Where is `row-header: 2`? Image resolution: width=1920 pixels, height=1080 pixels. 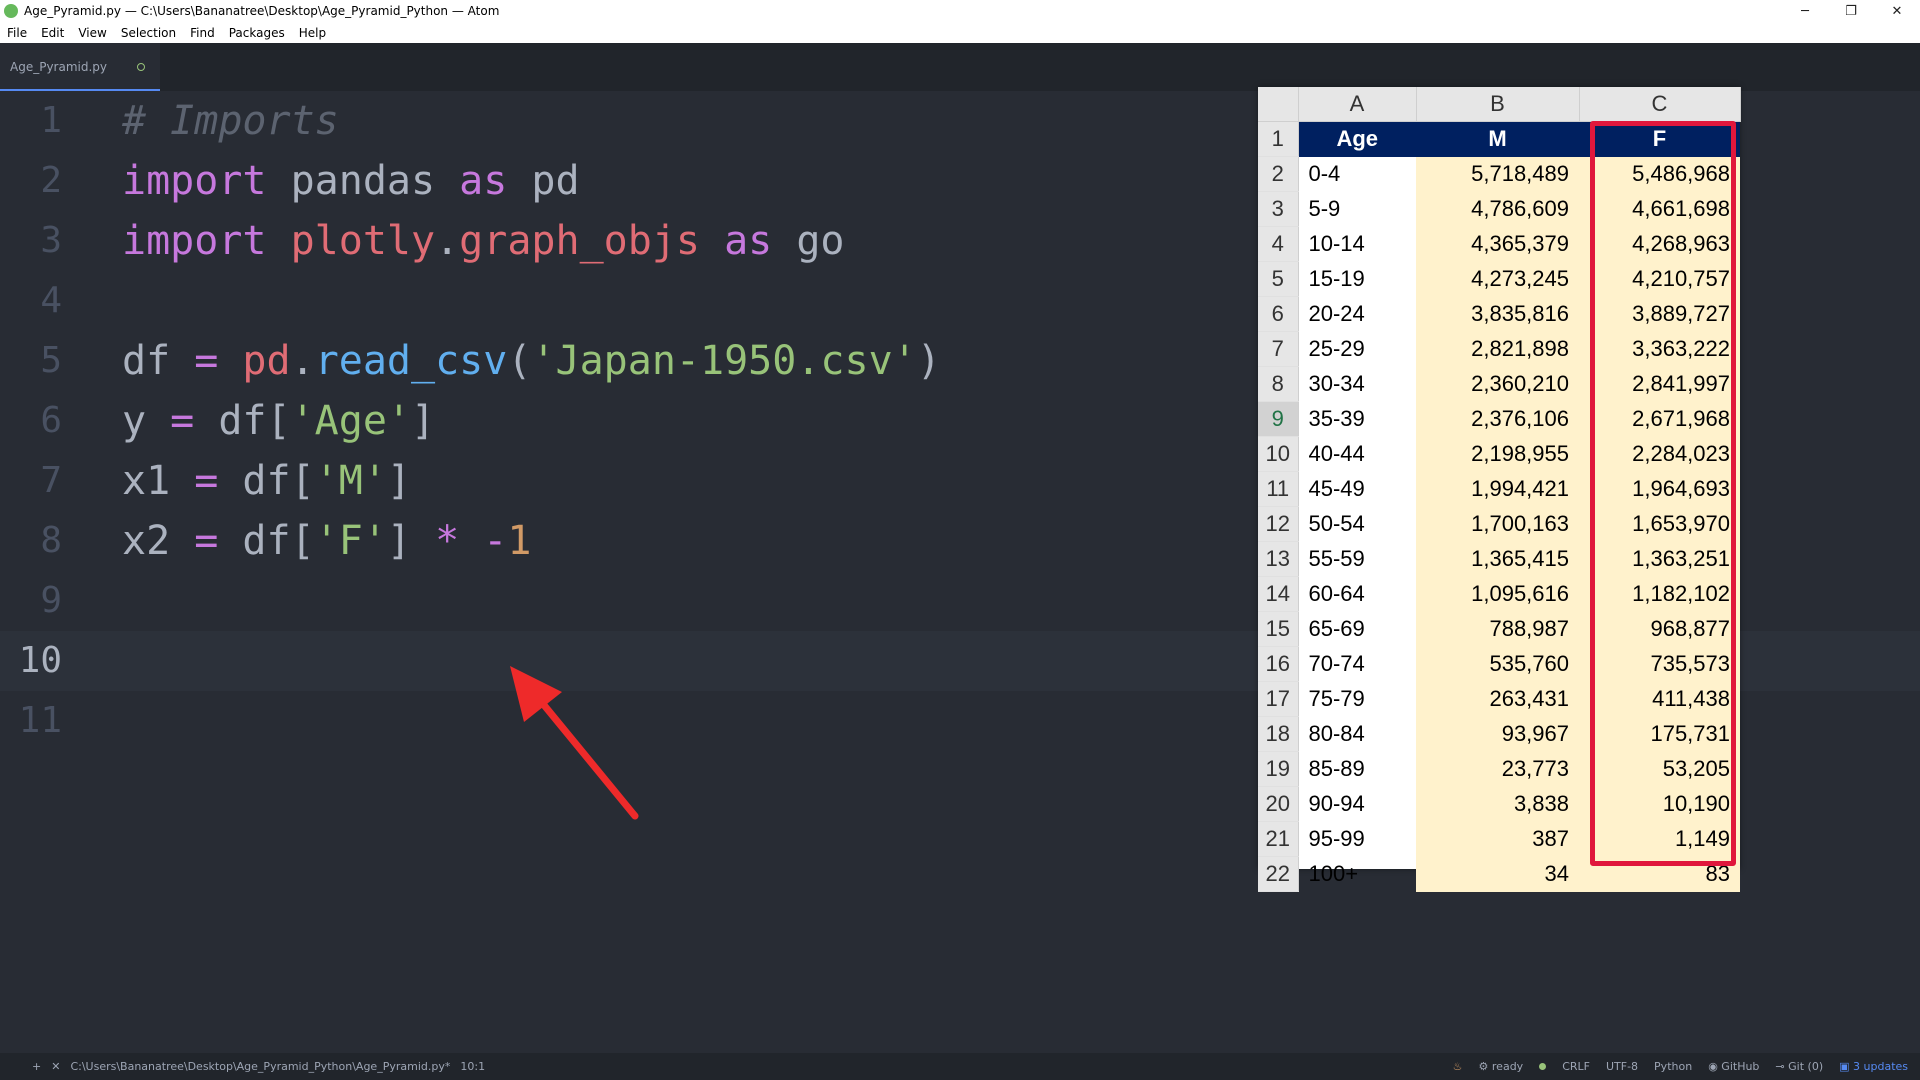 row-header: 2 is located at coordinates (1278, 174).